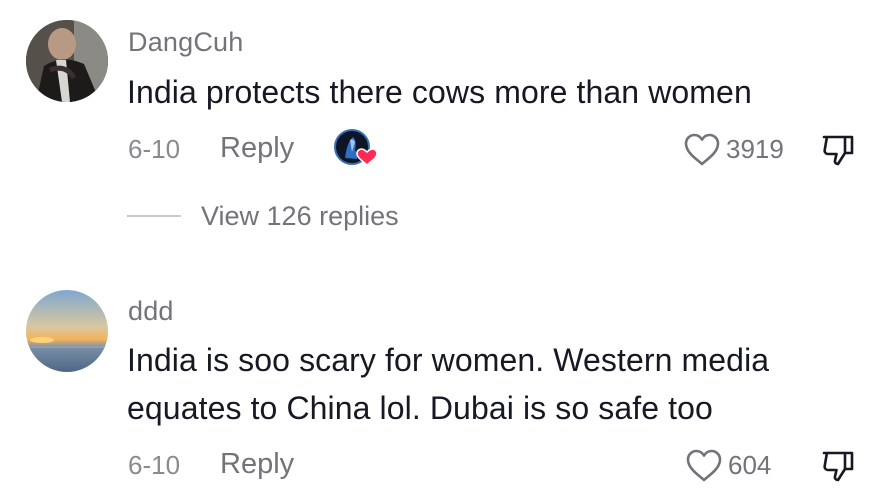  What do you see at coordinates (755, 148) in the screenshot?
I see `like-count: 3919` at bounding box center [755, 148].